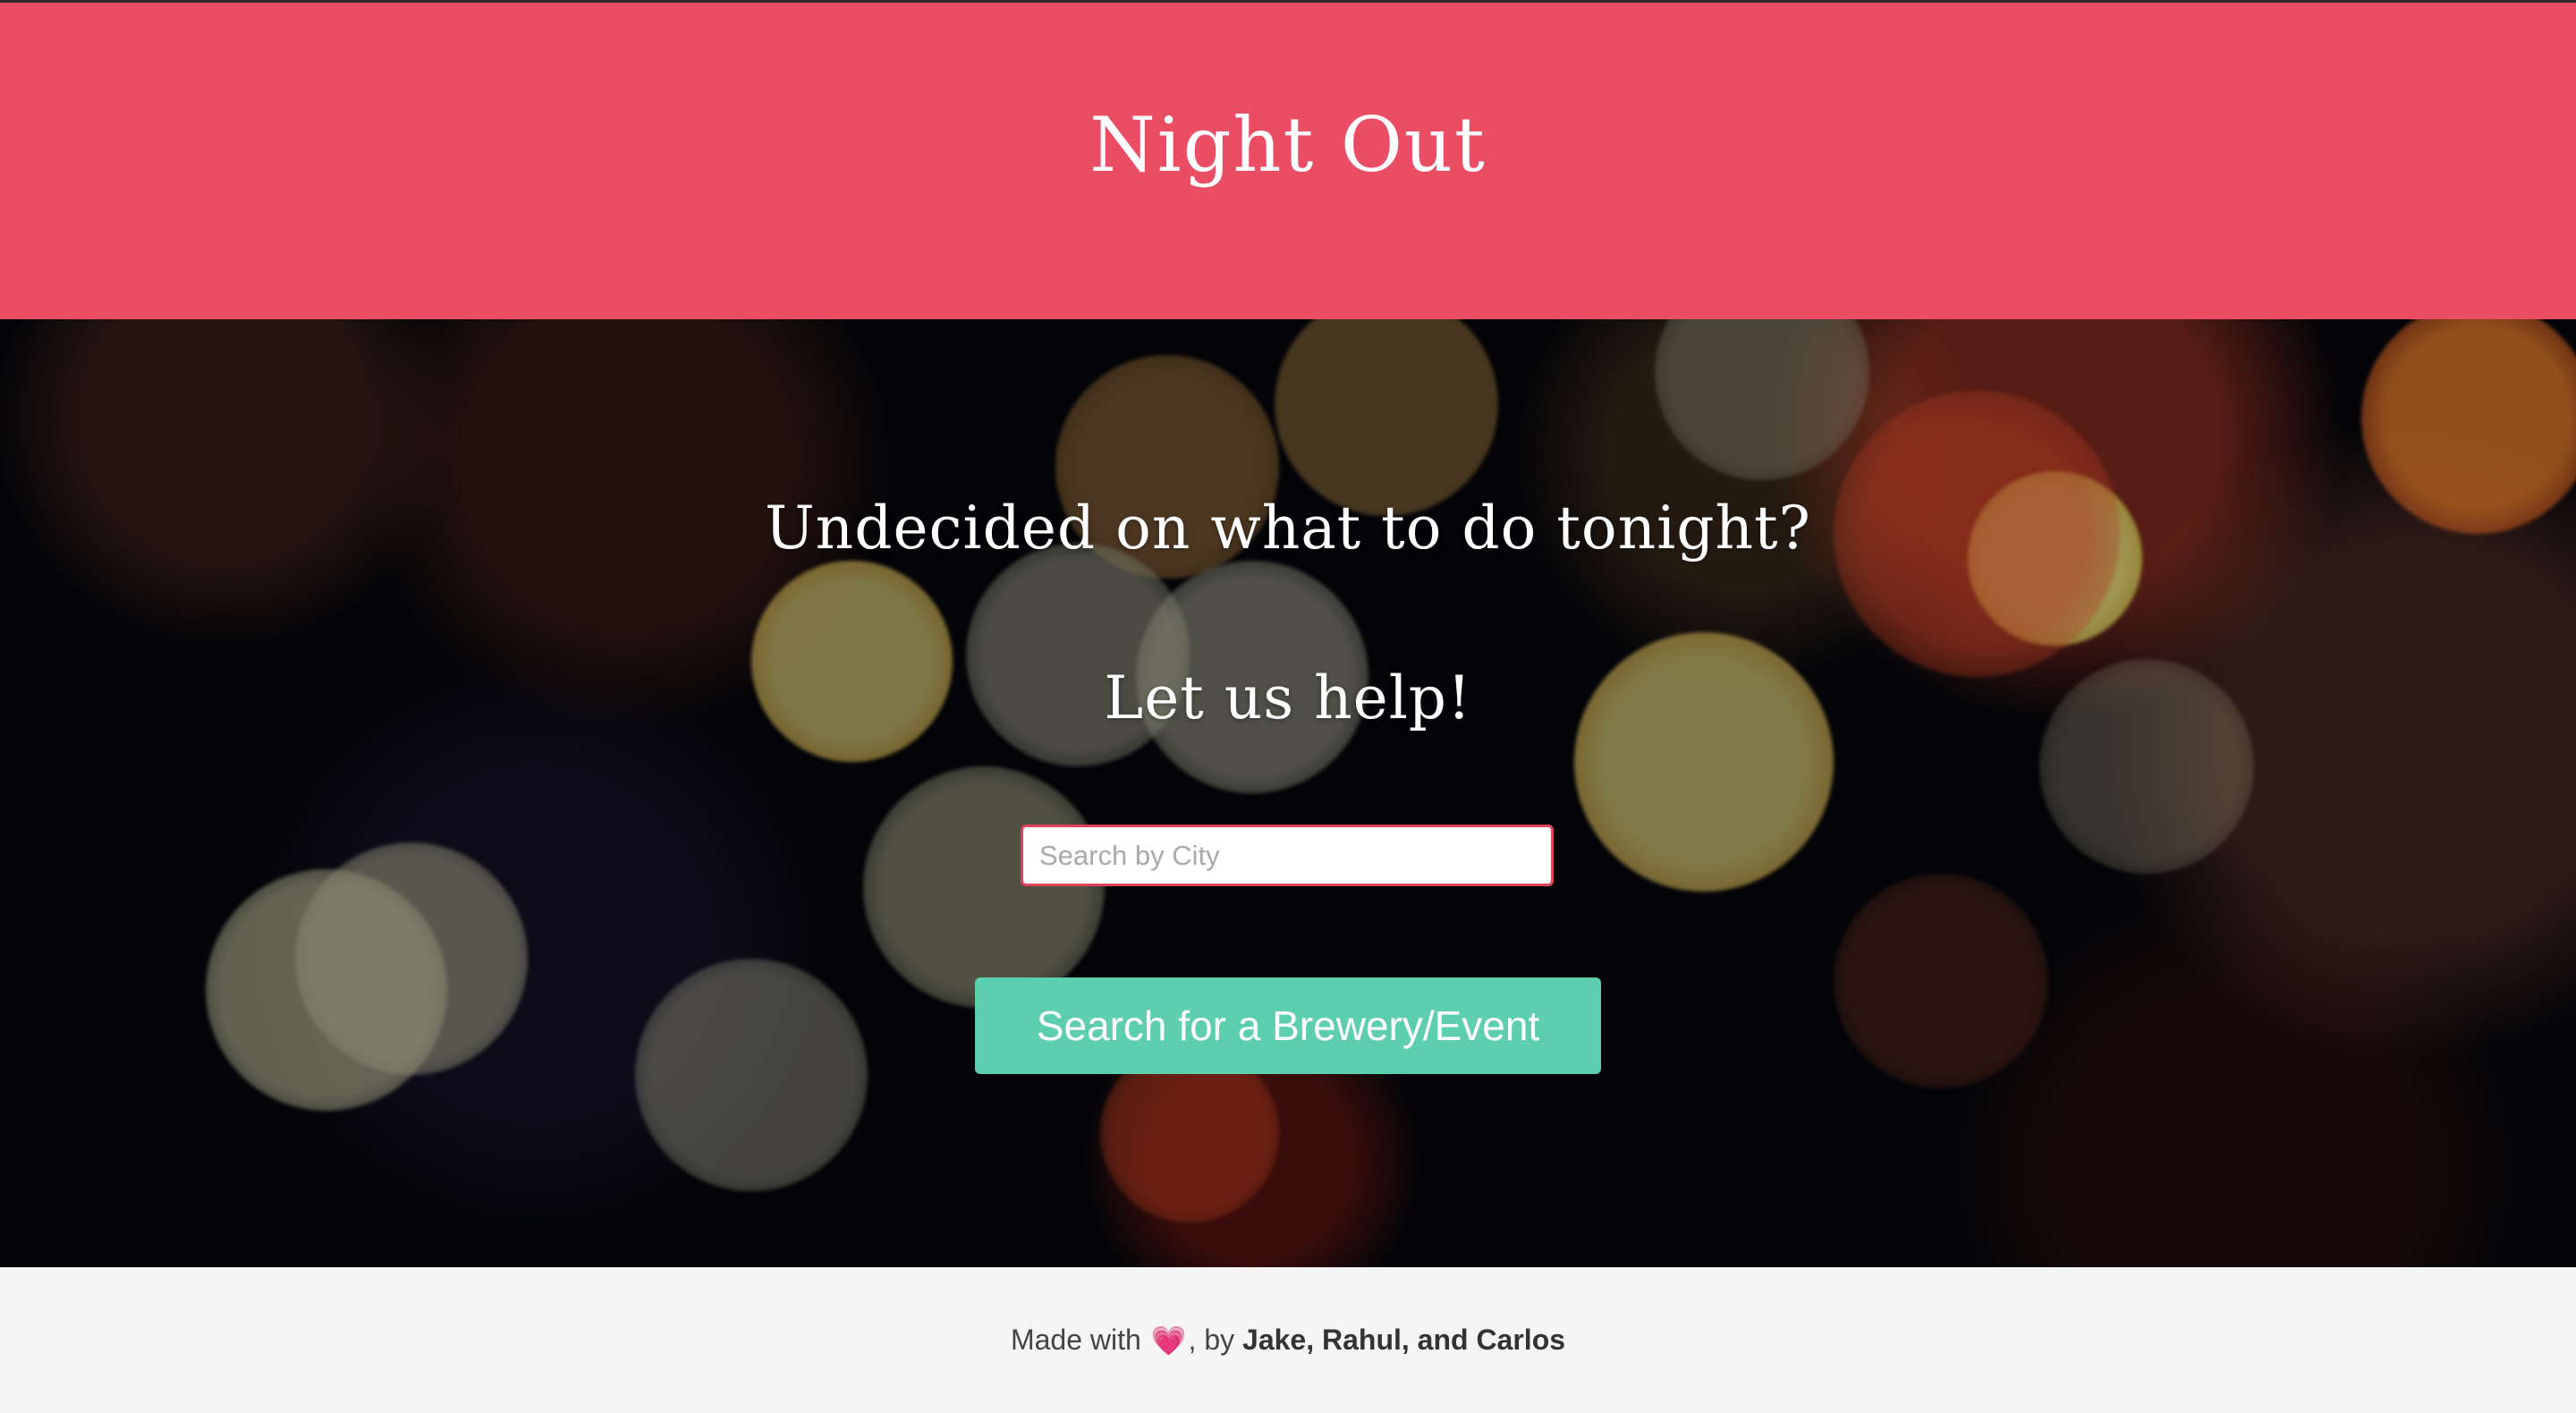  What do you see at coordinates (1288, 698) in the screenshot?
I see `hero-subheadline: Let us help!` at bounding box center [1288, 698].